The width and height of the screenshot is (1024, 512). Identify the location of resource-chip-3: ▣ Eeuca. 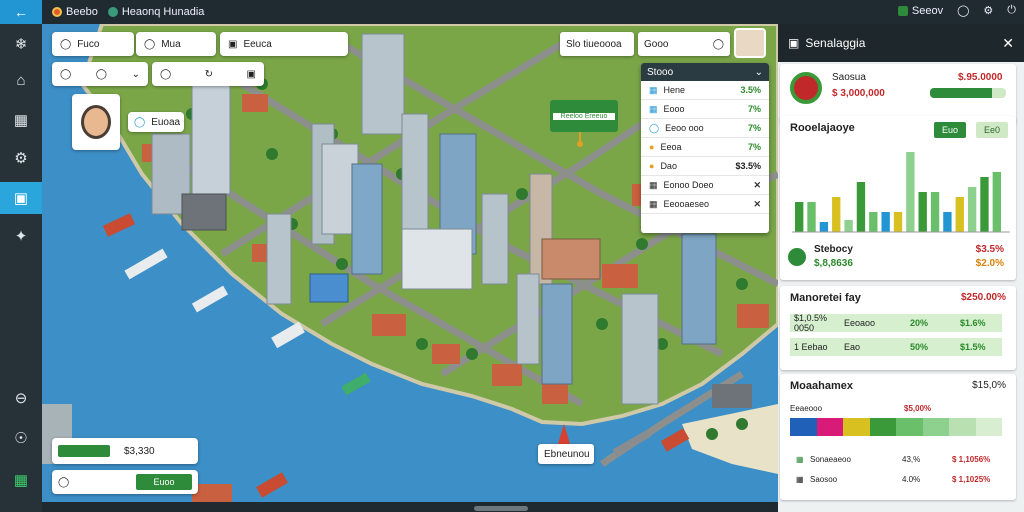
(284, 44).